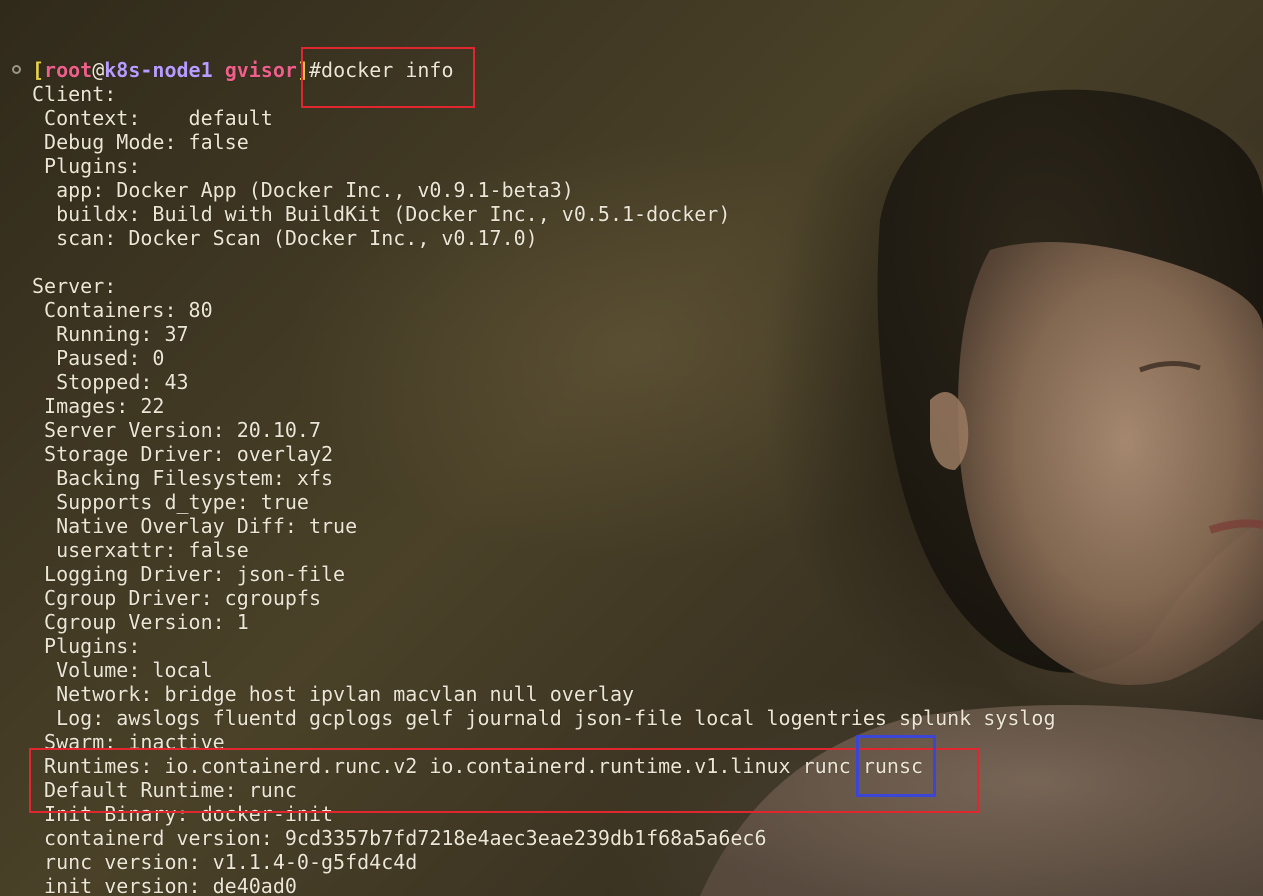 This screenshot has height=896, width=1263. Describe the element at coordinates (140, 142) in the screenshot. I see `output-line: Debug Mode: false` at that location.